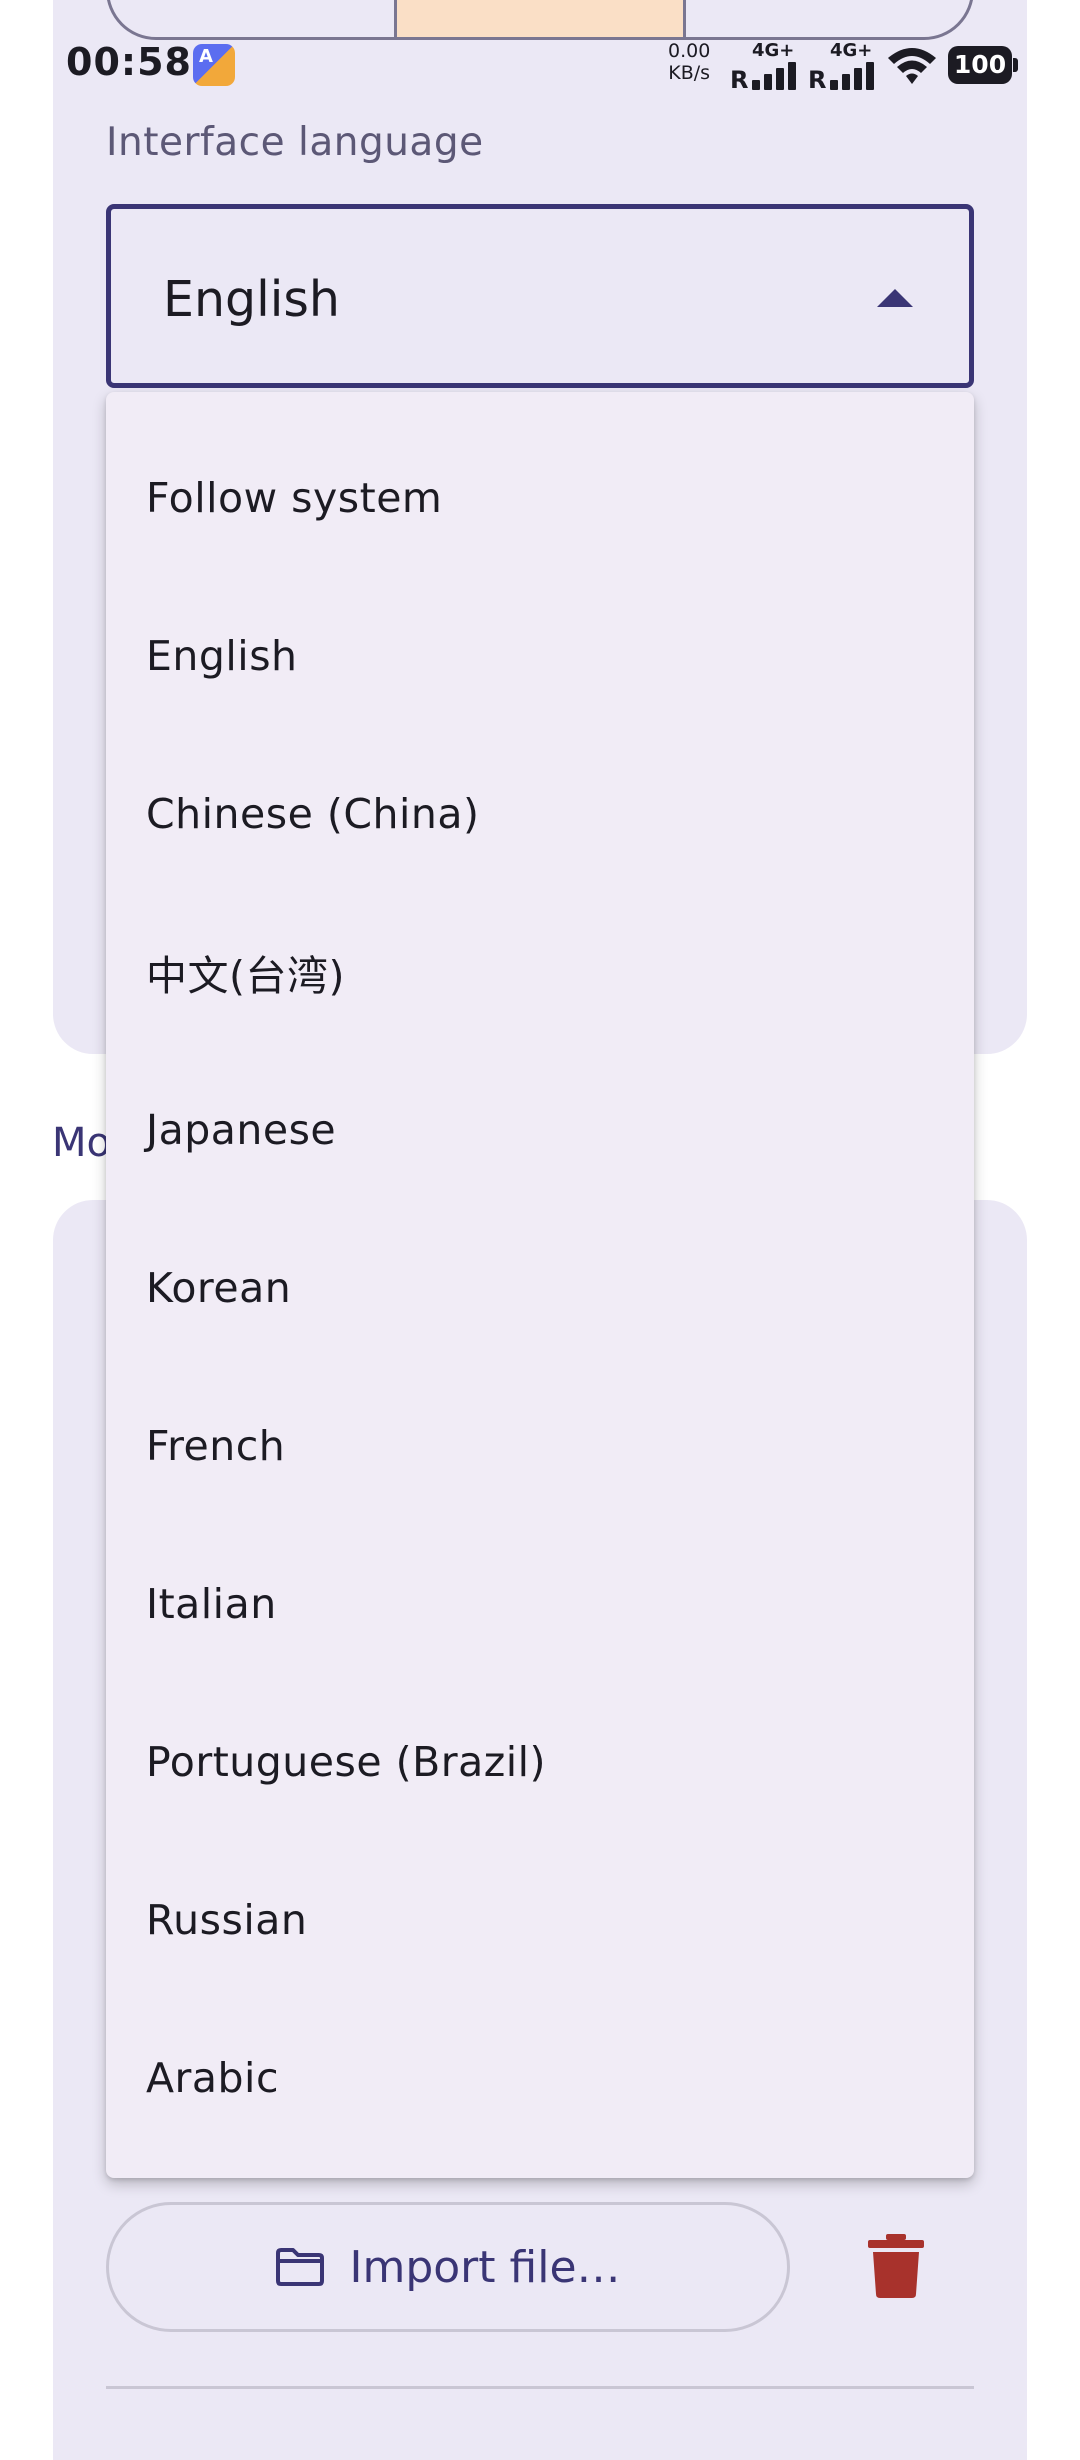  I want to click on caret-up-icon, so click(895, 298).